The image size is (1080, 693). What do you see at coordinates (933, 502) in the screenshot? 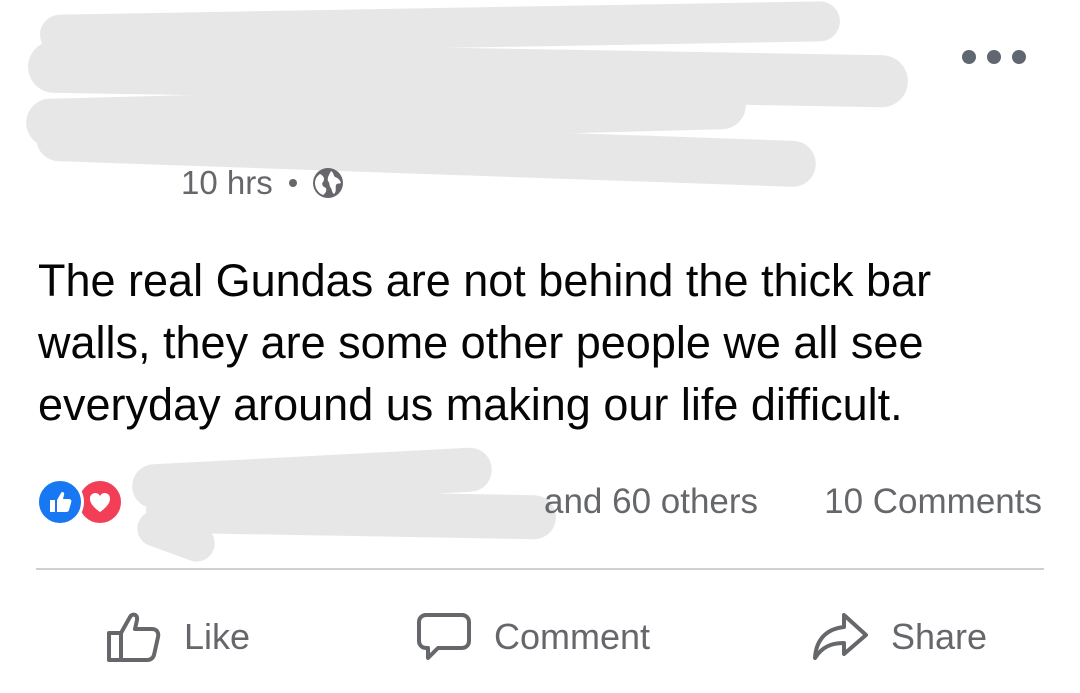
I see `comments-count-link: 10 Comments` at bounding box center [933, 502].